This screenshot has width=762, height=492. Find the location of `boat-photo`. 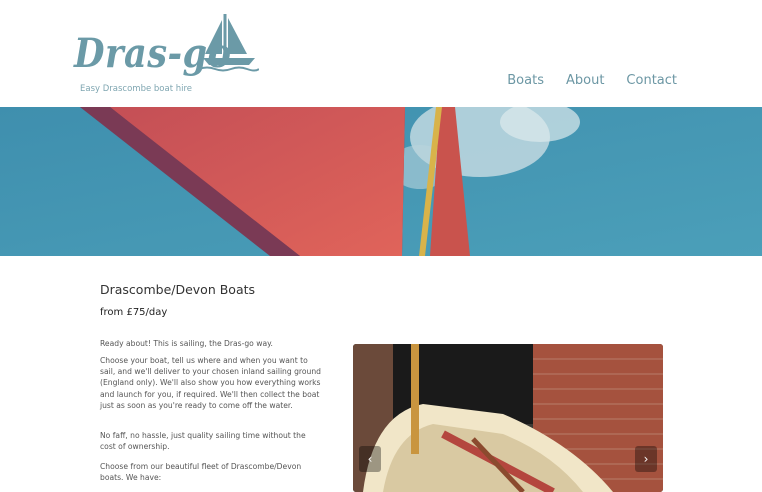

boat-photo is located at coordinates (508, 418).